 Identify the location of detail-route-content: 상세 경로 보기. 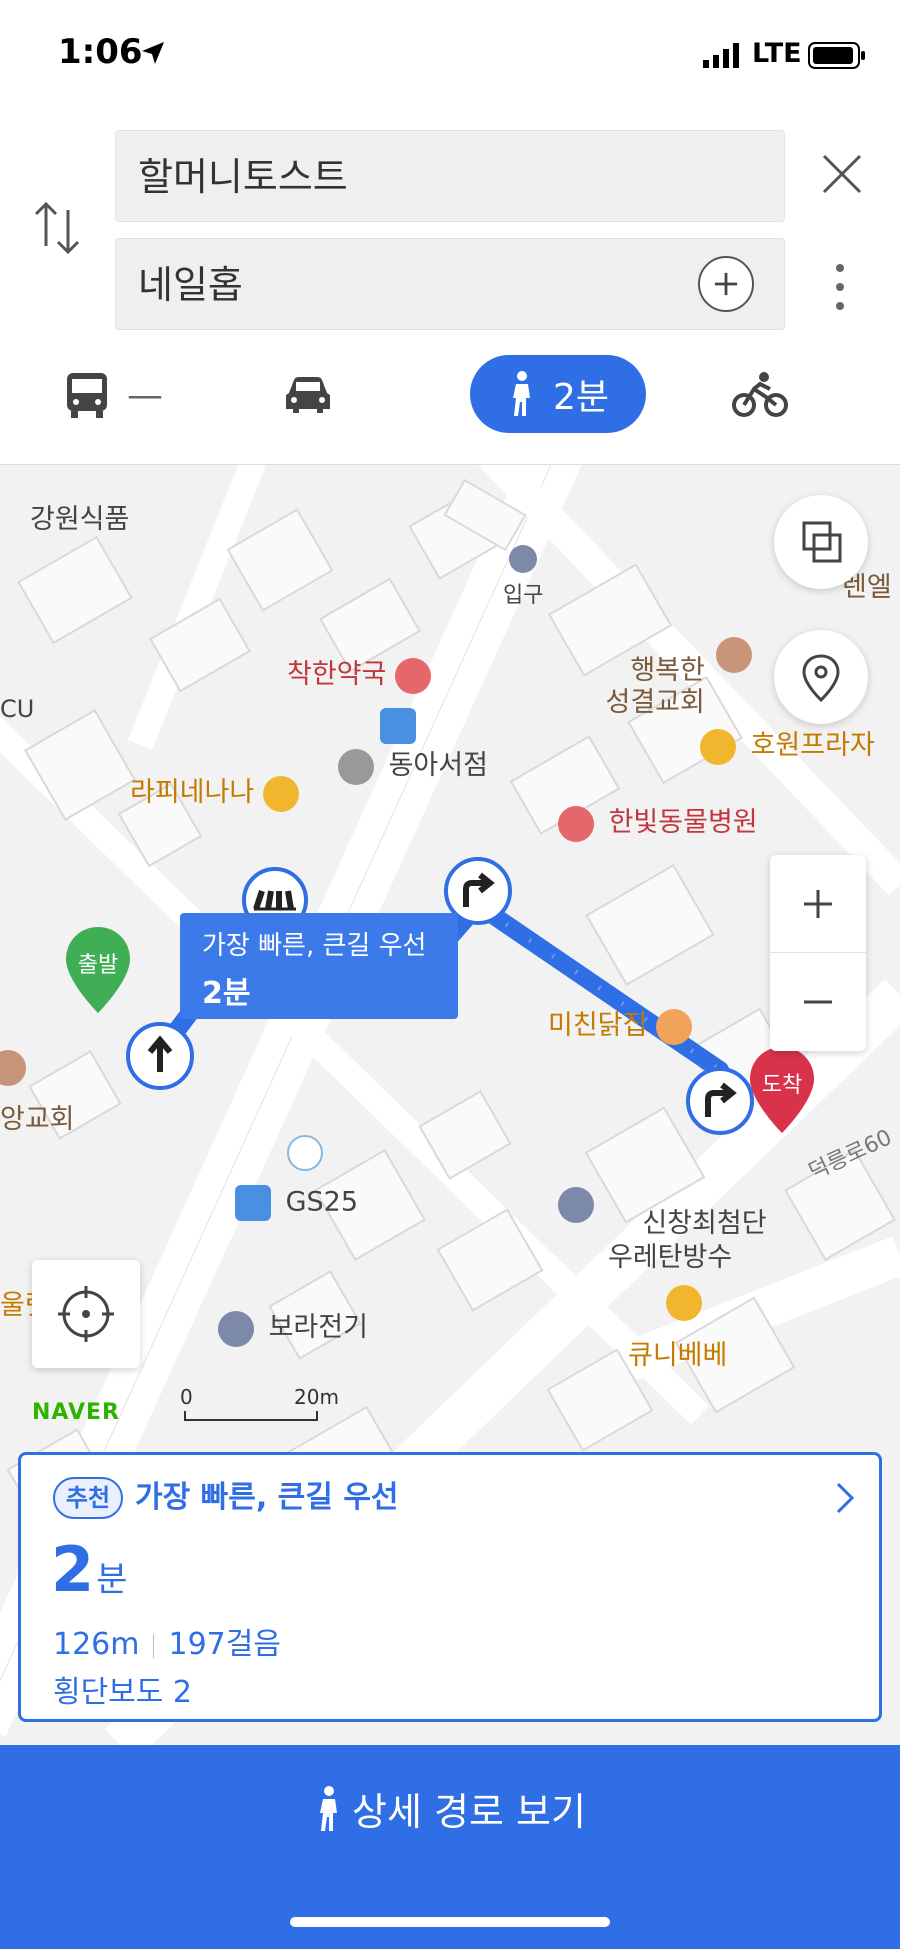
(450, 1808).